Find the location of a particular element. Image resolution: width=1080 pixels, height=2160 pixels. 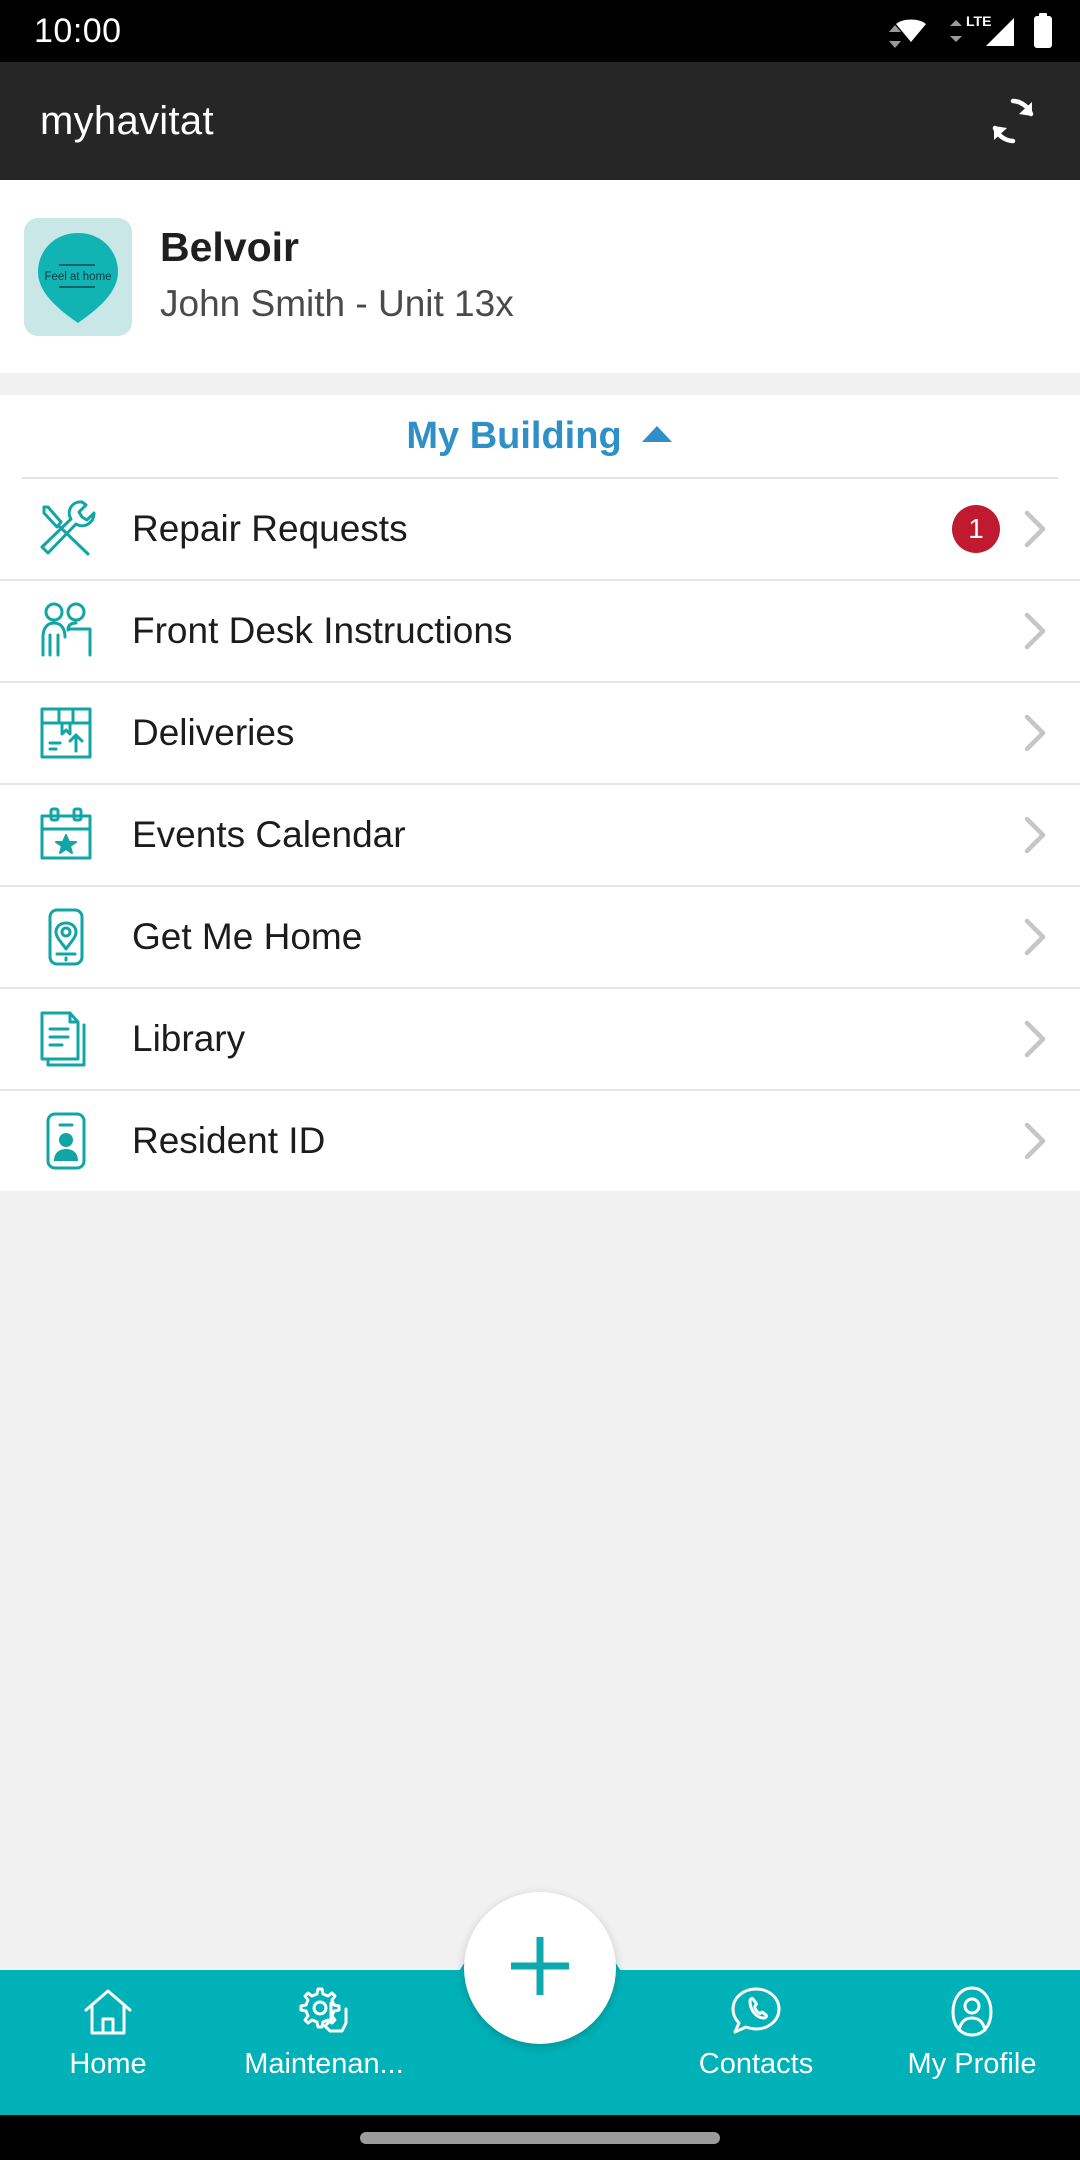

list-item: Library is located at coordinates (540, 1039).